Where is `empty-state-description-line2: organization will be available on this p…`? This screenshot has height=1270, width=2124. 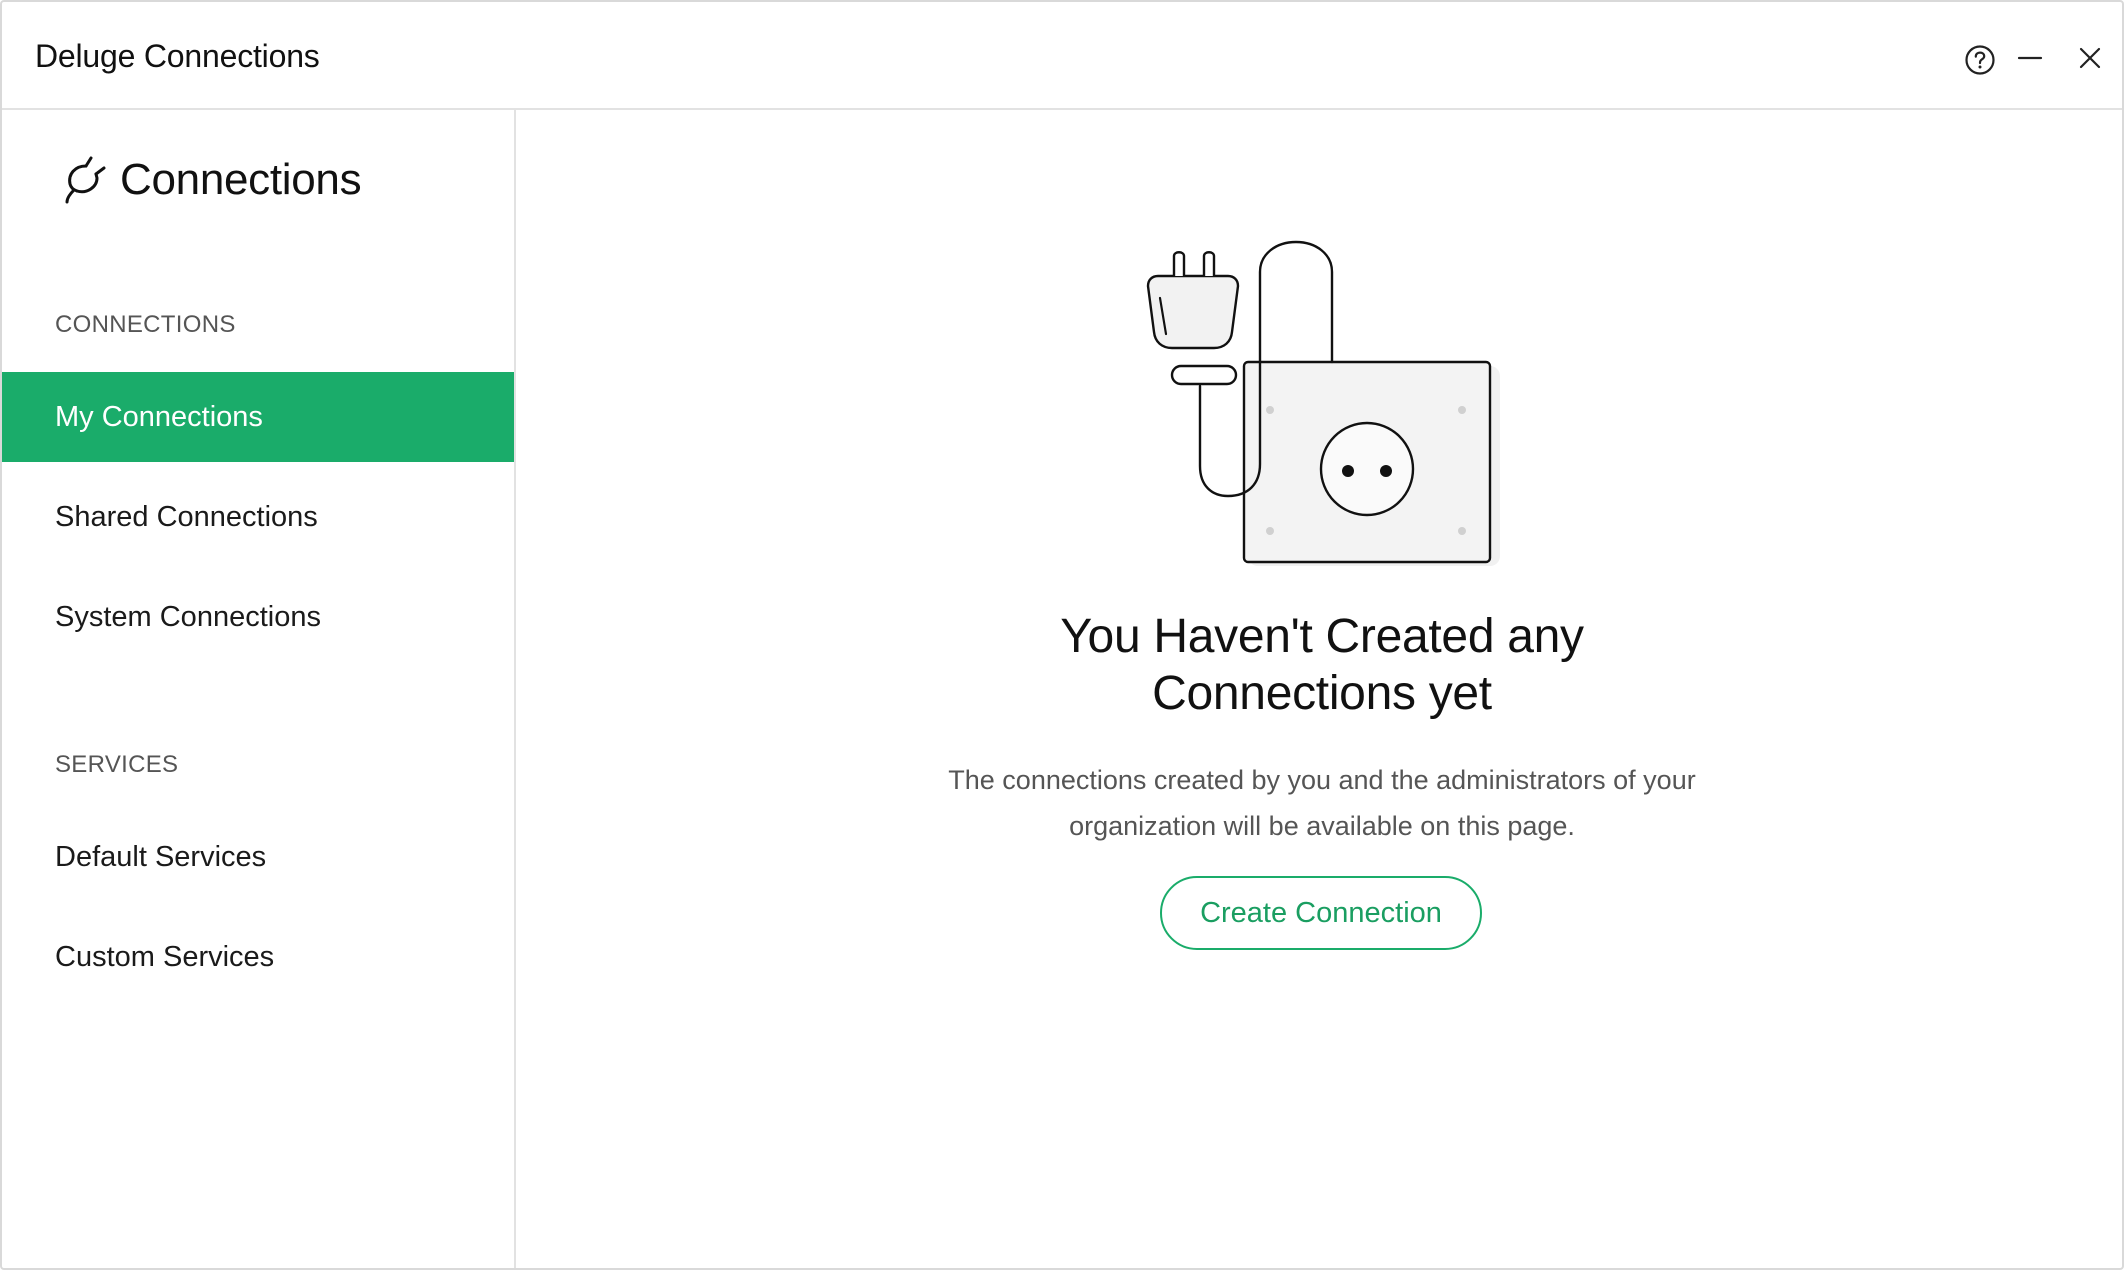
empty-state-description-line2: organization will be available on this p… is located at coordinates (1322, 826).